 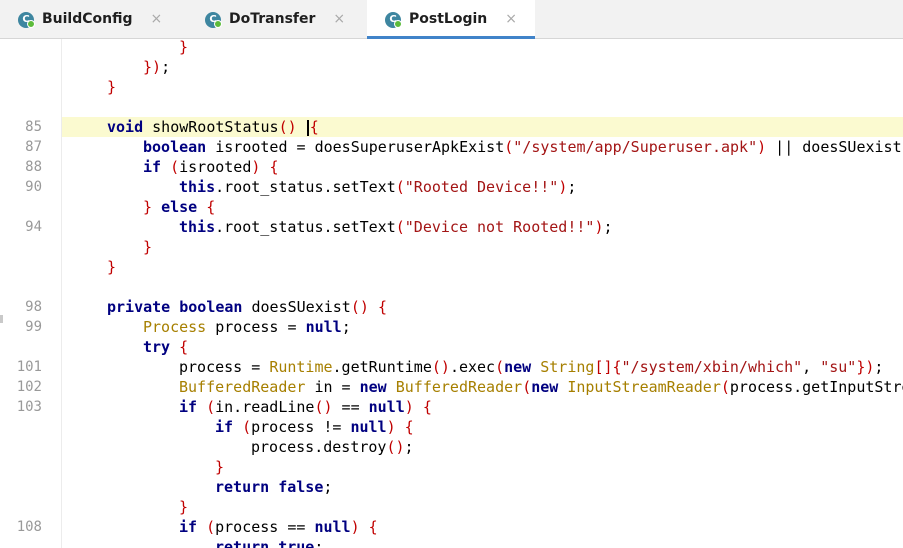 What do you see at coordinates (332, 387) in the screenshot?
I see `code-token: in =` at bounding box center [332, 387].